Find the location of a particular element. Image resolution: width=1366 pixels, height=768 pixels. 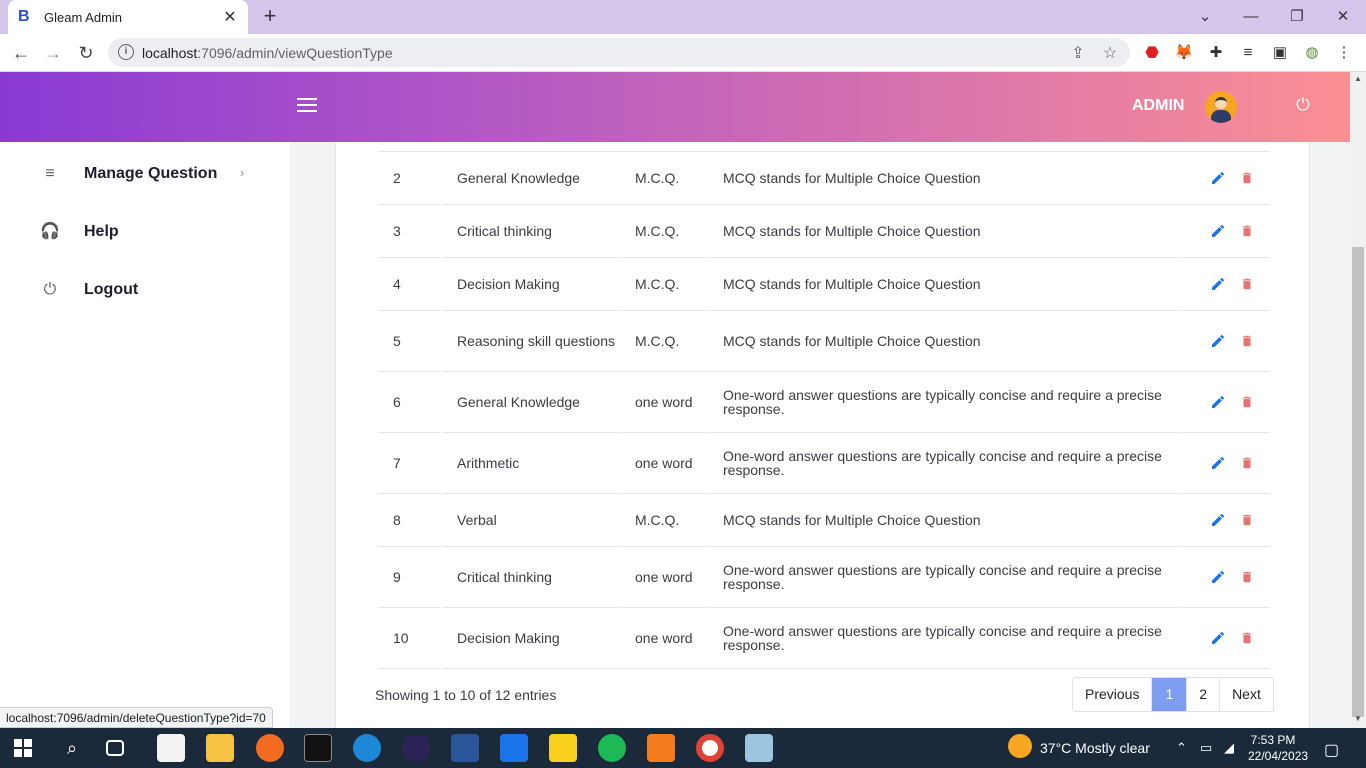

extensions-puzzle-icon: ✚ is located at coordinates (1216, 53).